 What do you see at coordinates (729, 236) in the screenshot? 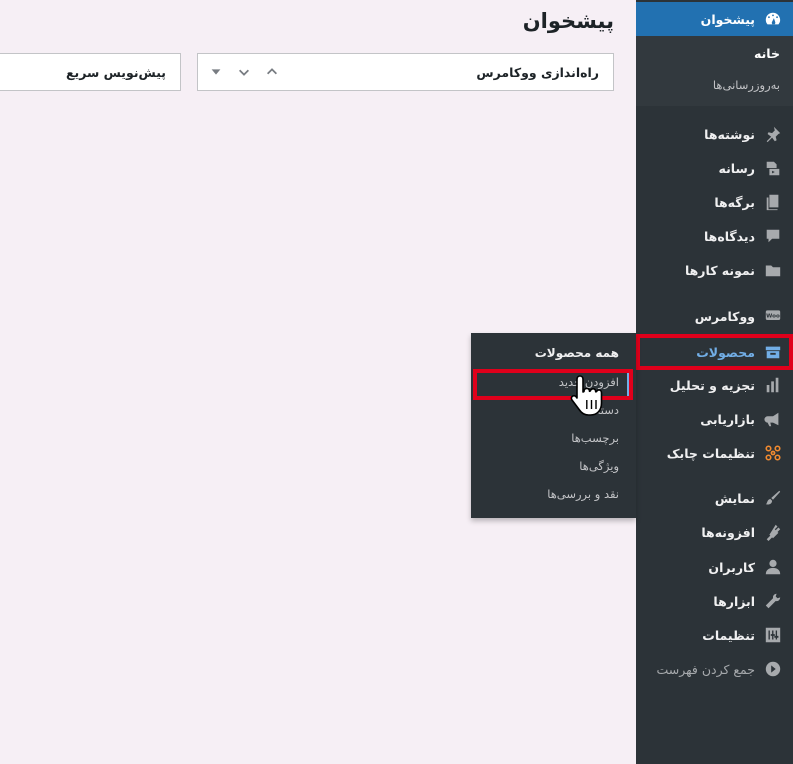
I see `sidebar-item-label: دیدگاه‌ها` at bounding box center [729, 236].